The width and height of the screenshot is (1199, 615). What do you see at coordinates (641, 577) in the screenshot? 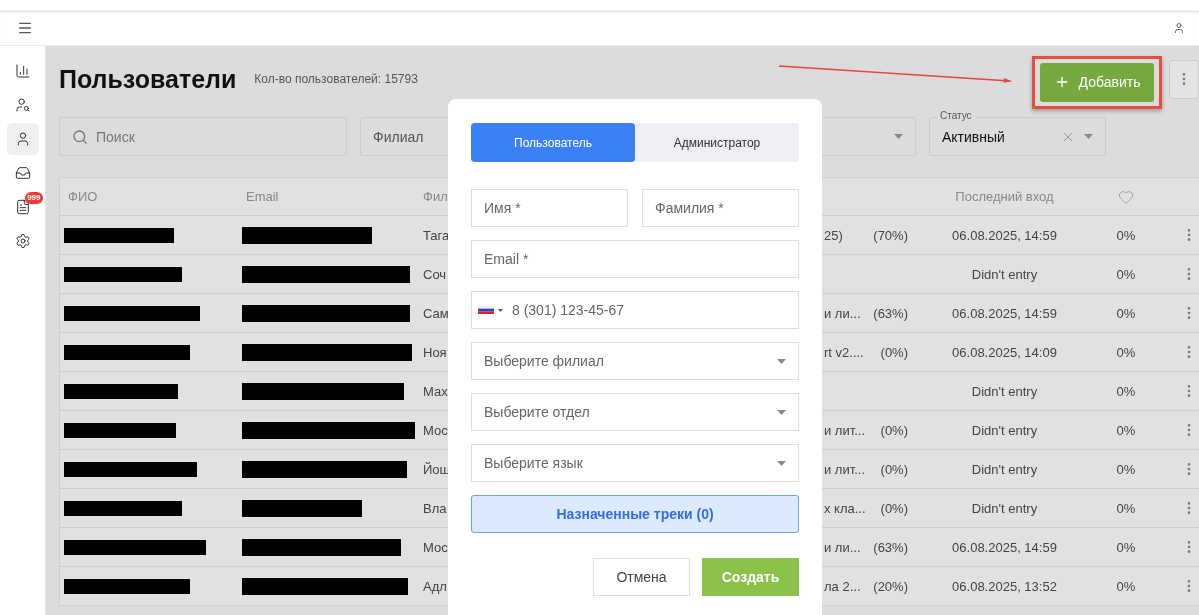
I see `cancel-button: Отмена` at bounding box center [641, 577].